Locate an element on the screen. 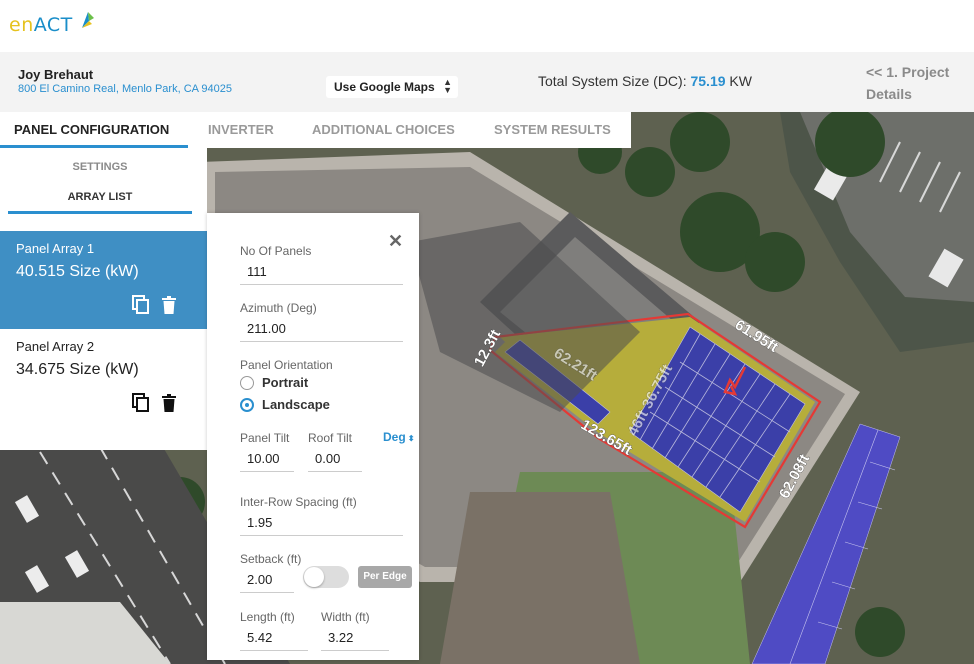 The image size is (974, 664). system-size-unit: KW is located at coordinates (738, 81).